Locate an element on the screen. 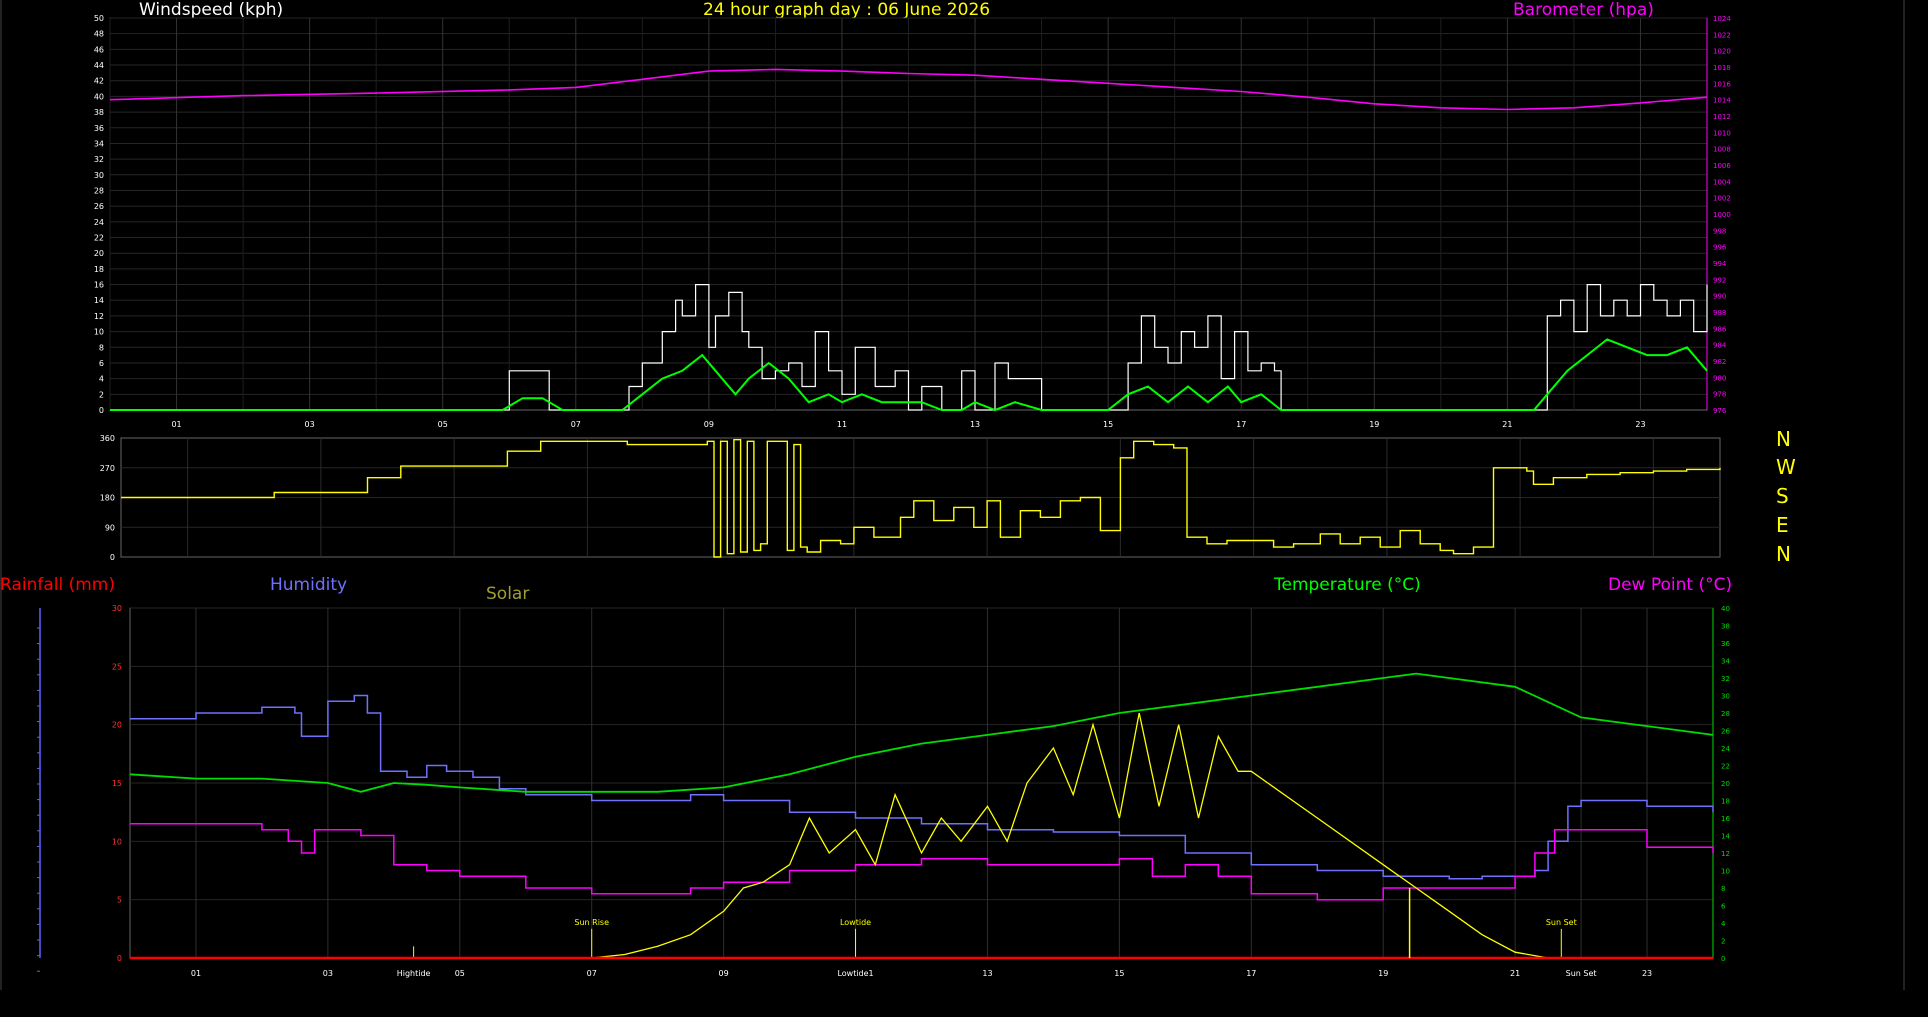 Image resolution: width=1928 pixels, height=1017 pixels. y2-tick-label: 22 is located at coordinates (1725, 767).